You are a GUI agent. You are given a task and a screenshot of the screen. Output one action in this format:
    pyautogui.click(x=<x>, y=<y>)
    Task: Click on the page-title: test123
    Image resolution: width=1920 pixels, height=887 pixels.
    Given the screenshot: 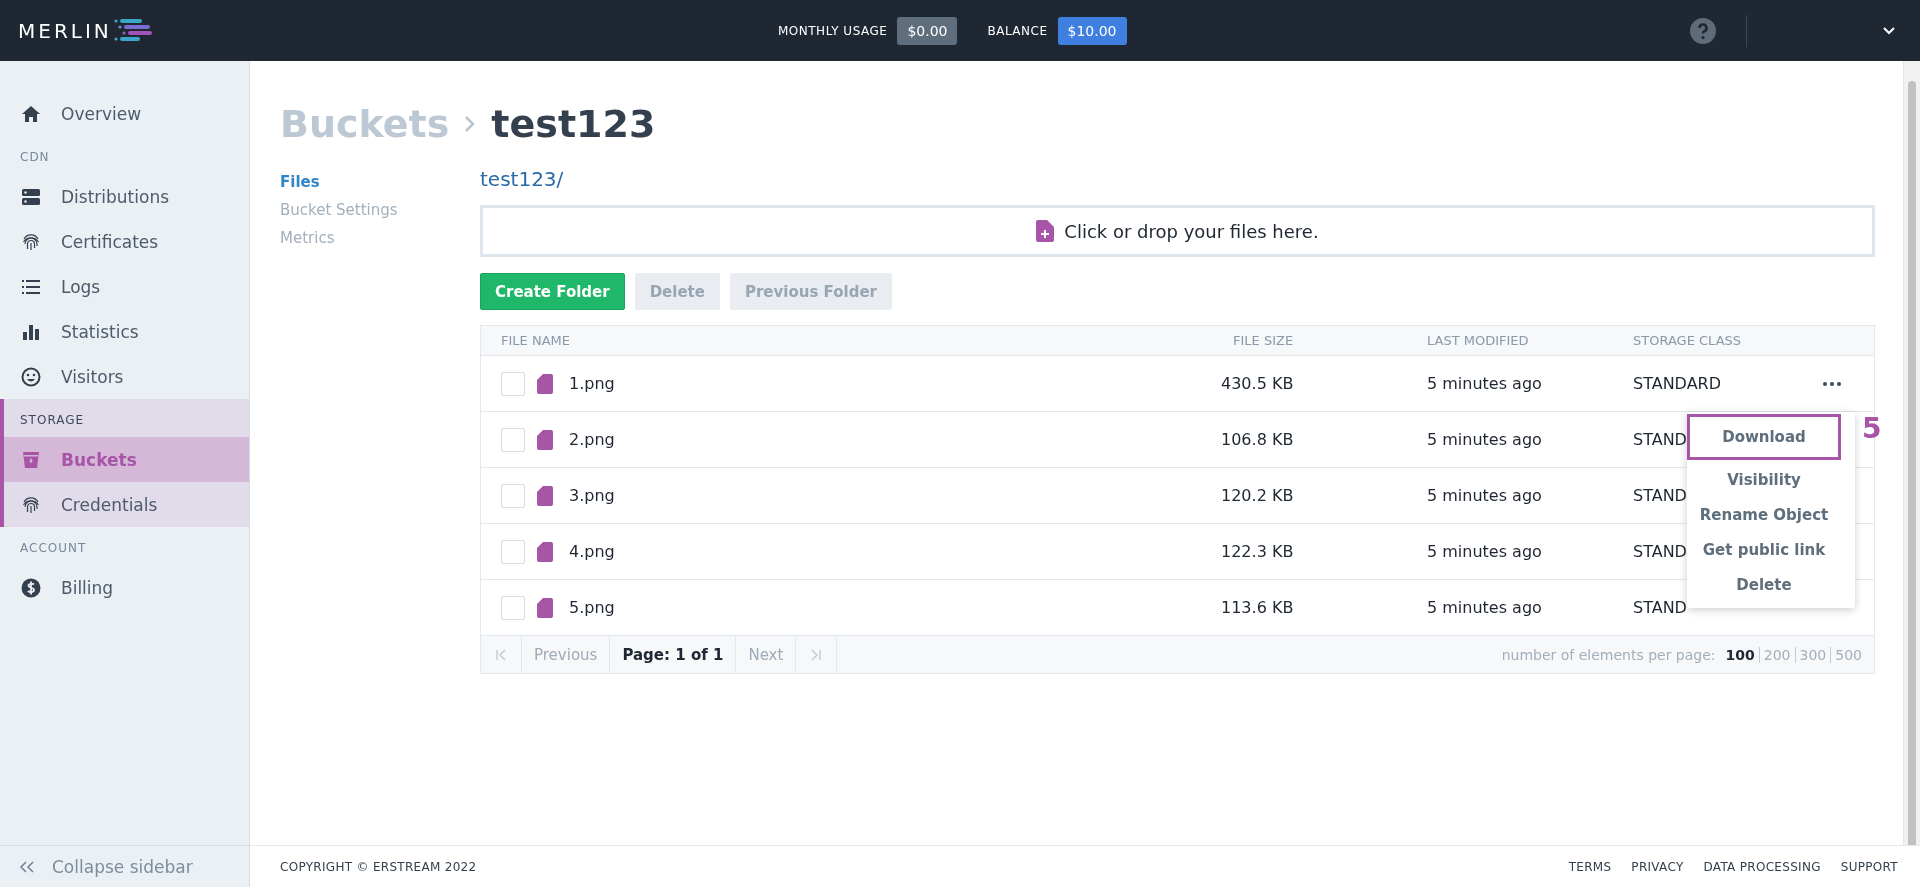 What is the action you would take?
    pyautogui.click(x=573, y=124)
    